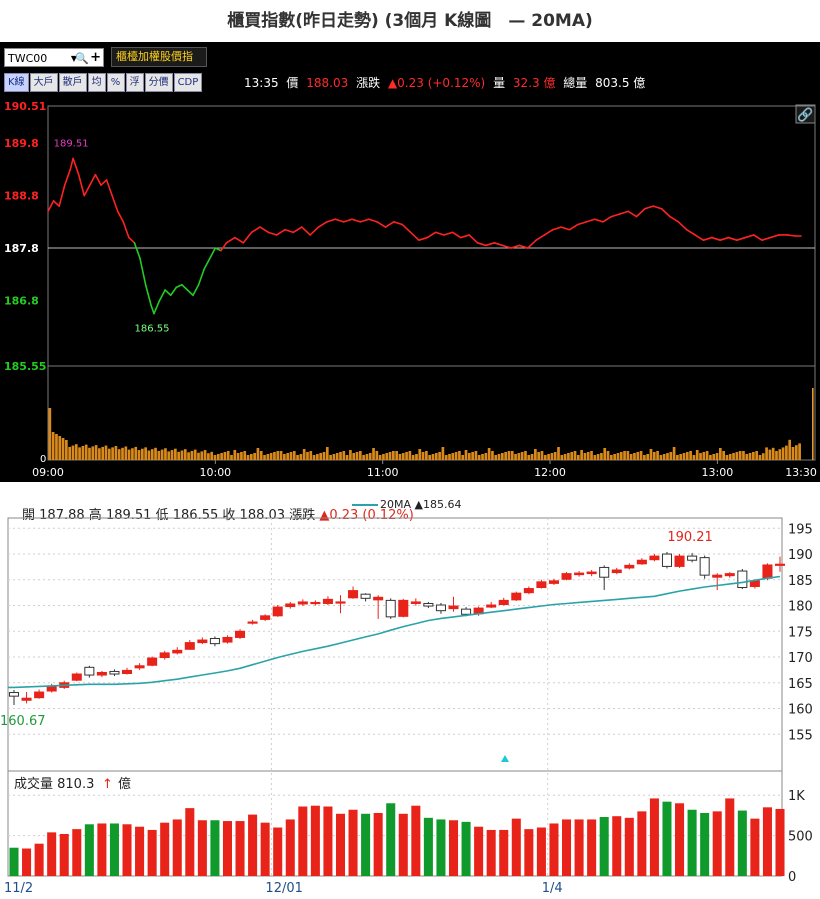  I want to click on volume-zero-label: 0, so click(43, 459).